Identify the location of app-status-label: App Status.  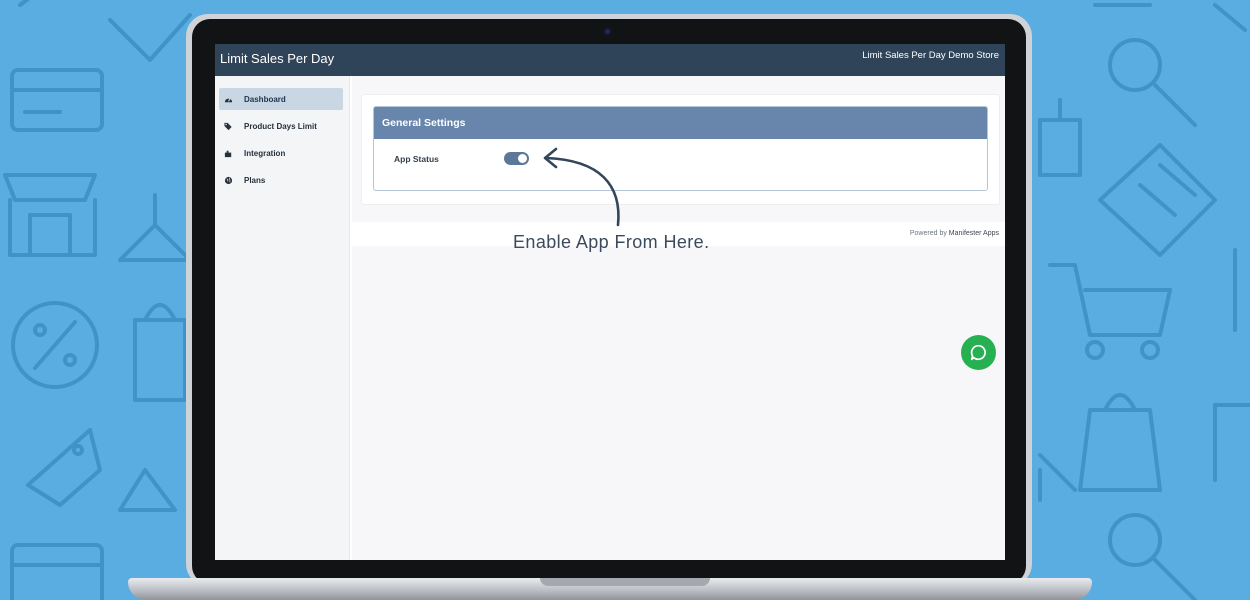
(416, 159).